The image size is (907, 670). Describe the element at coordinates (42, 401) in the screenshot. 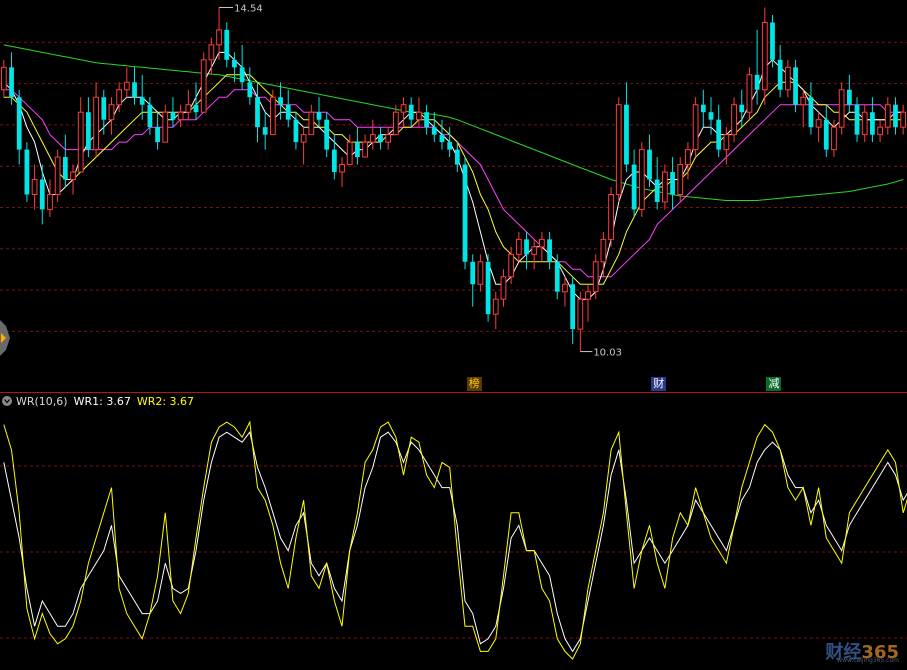

I see `wr-indicator-name: WR(10,6)` at that location.